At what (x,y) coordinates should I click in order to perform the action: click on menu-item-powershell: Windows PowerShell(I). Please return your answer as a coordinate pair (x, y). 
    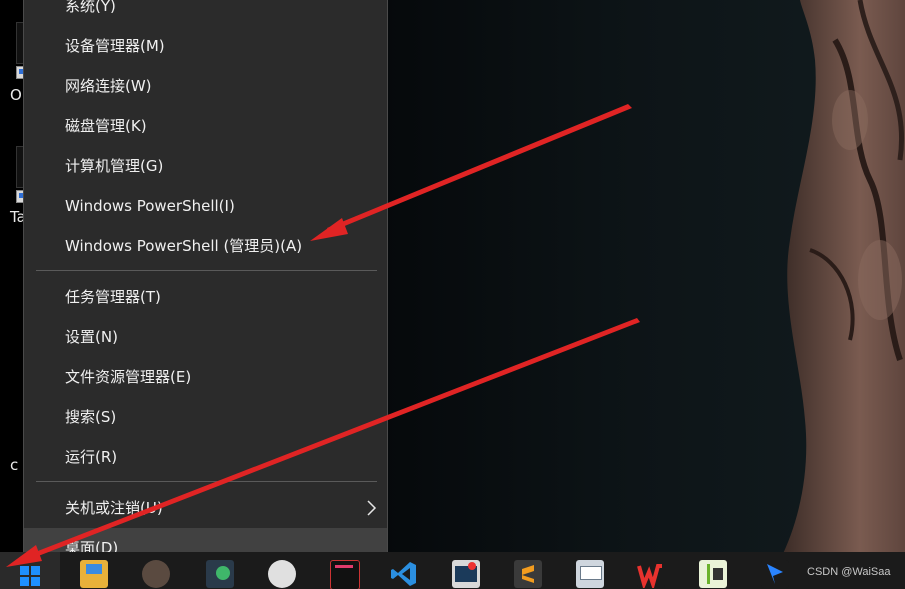
    Looking at the image, I should click on (205, 206).